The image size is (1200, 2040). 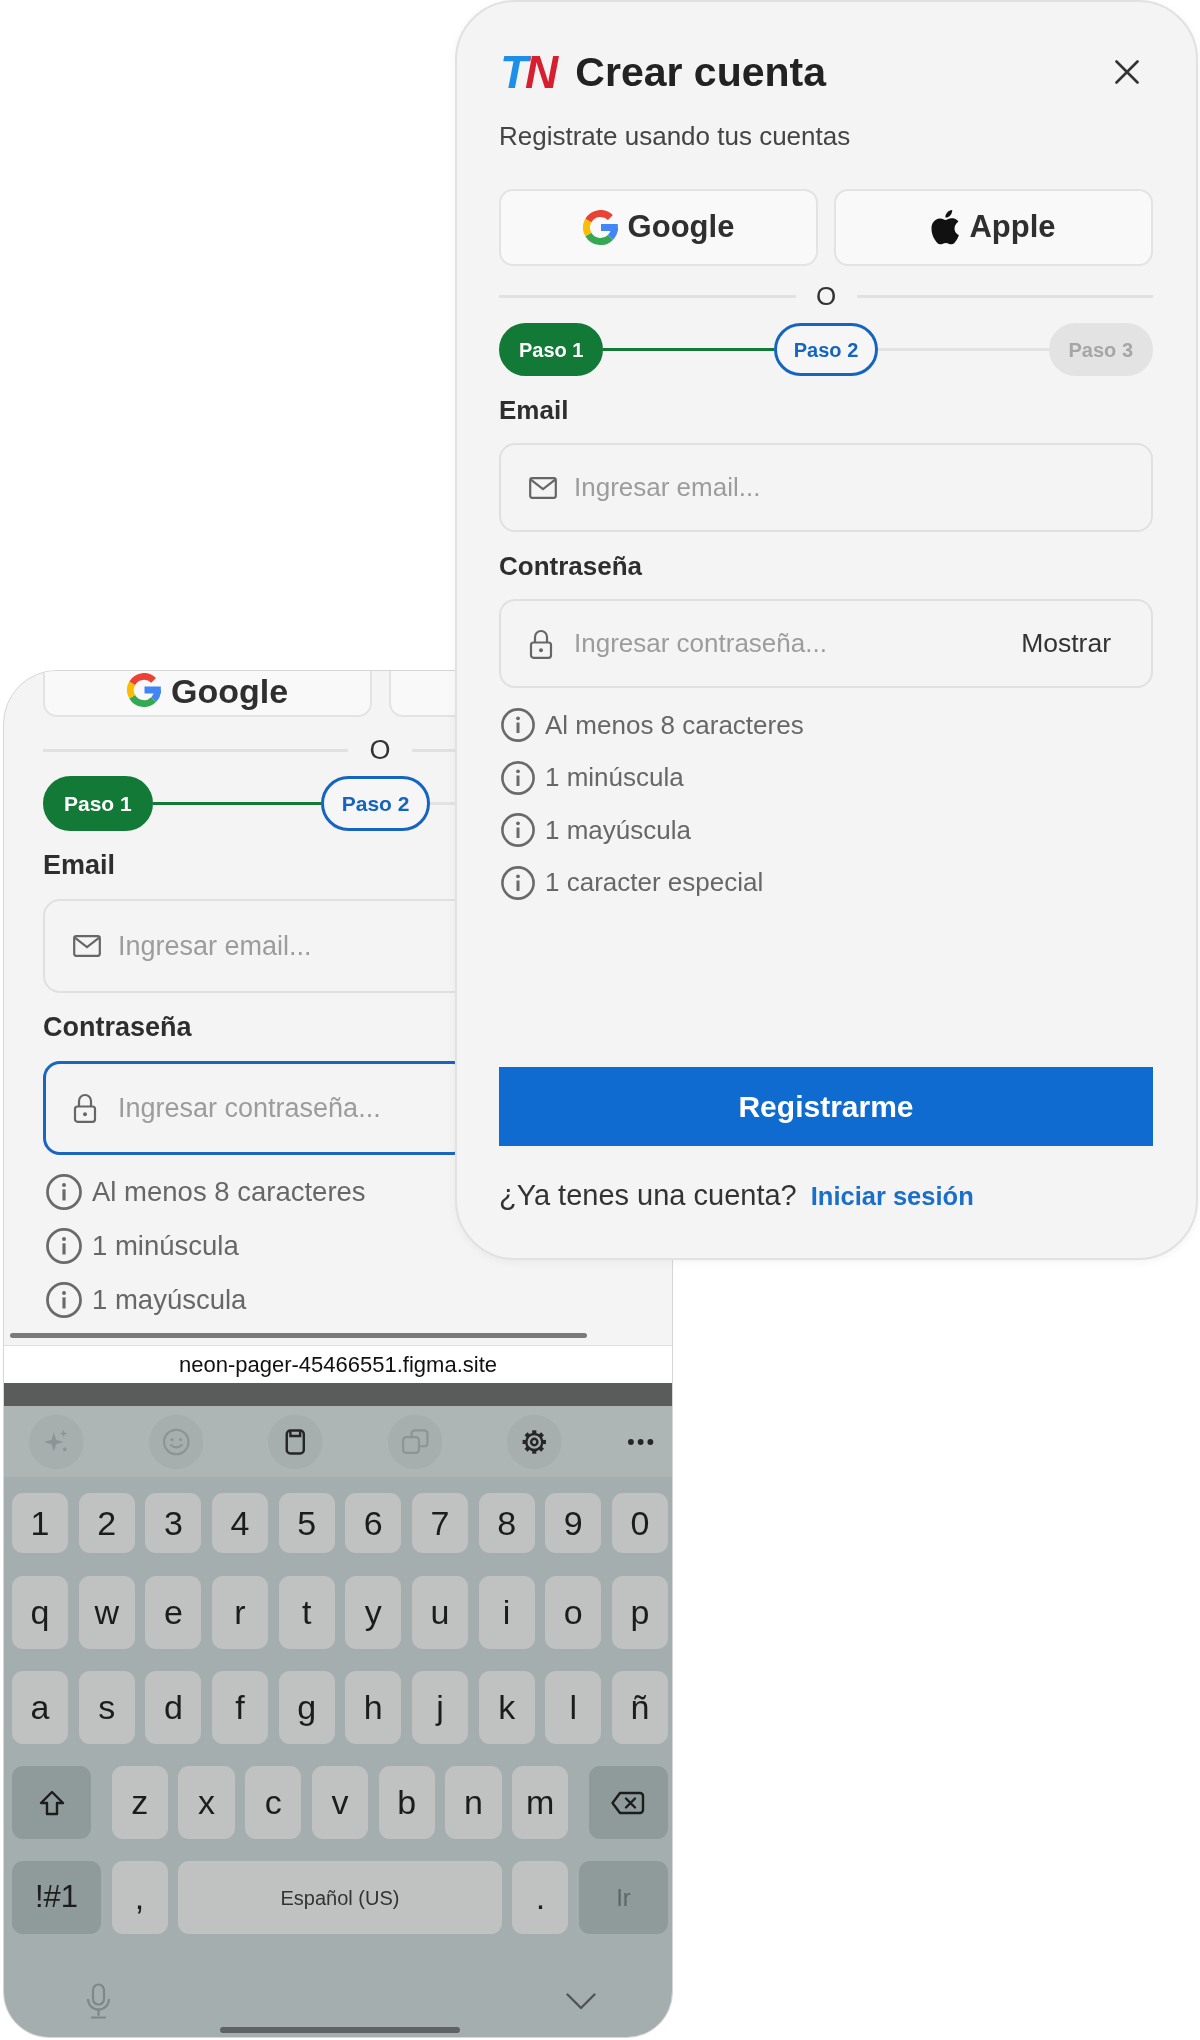 I want to click on keyboard-key: t, so click(x=306, y=1612).